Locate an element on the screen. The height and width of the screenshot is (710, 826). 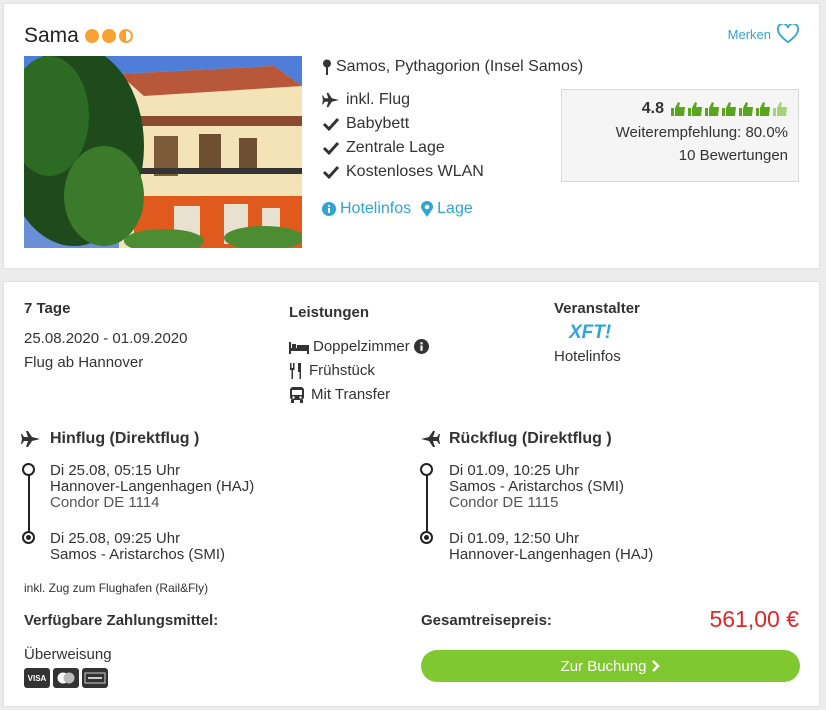
location-text: Samos, Pythagorion (Insel Samos) is located at coordinates (460, 66).